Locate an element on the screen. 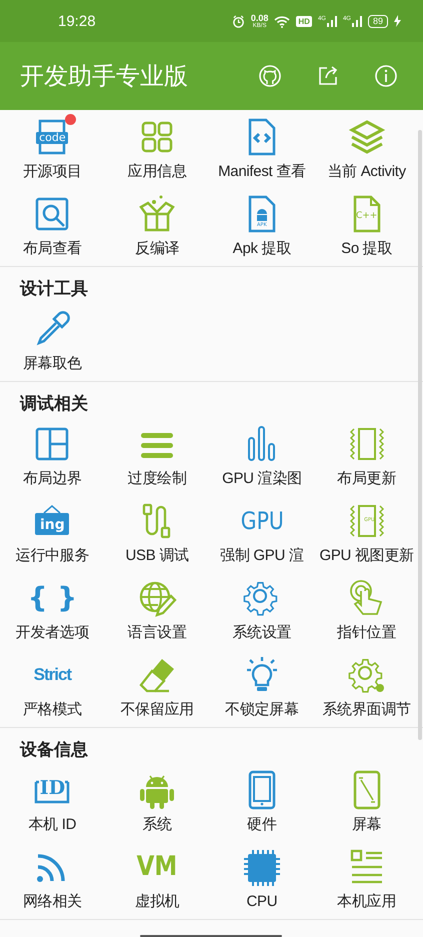  tool-tile: 系统设置 is located at coordinates (262, 609).